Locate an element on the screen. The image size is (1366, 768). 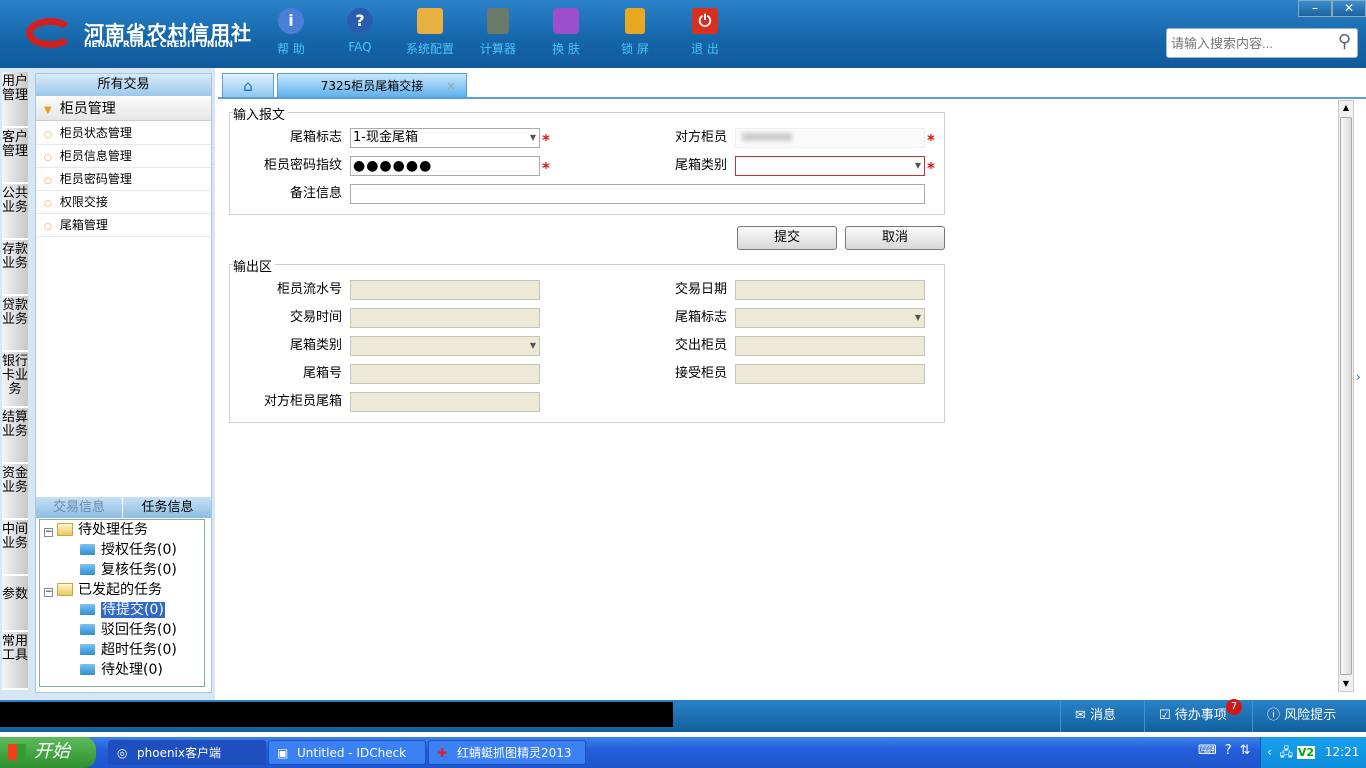
home-icon: ⌂ is located at coordinates (248, 86).